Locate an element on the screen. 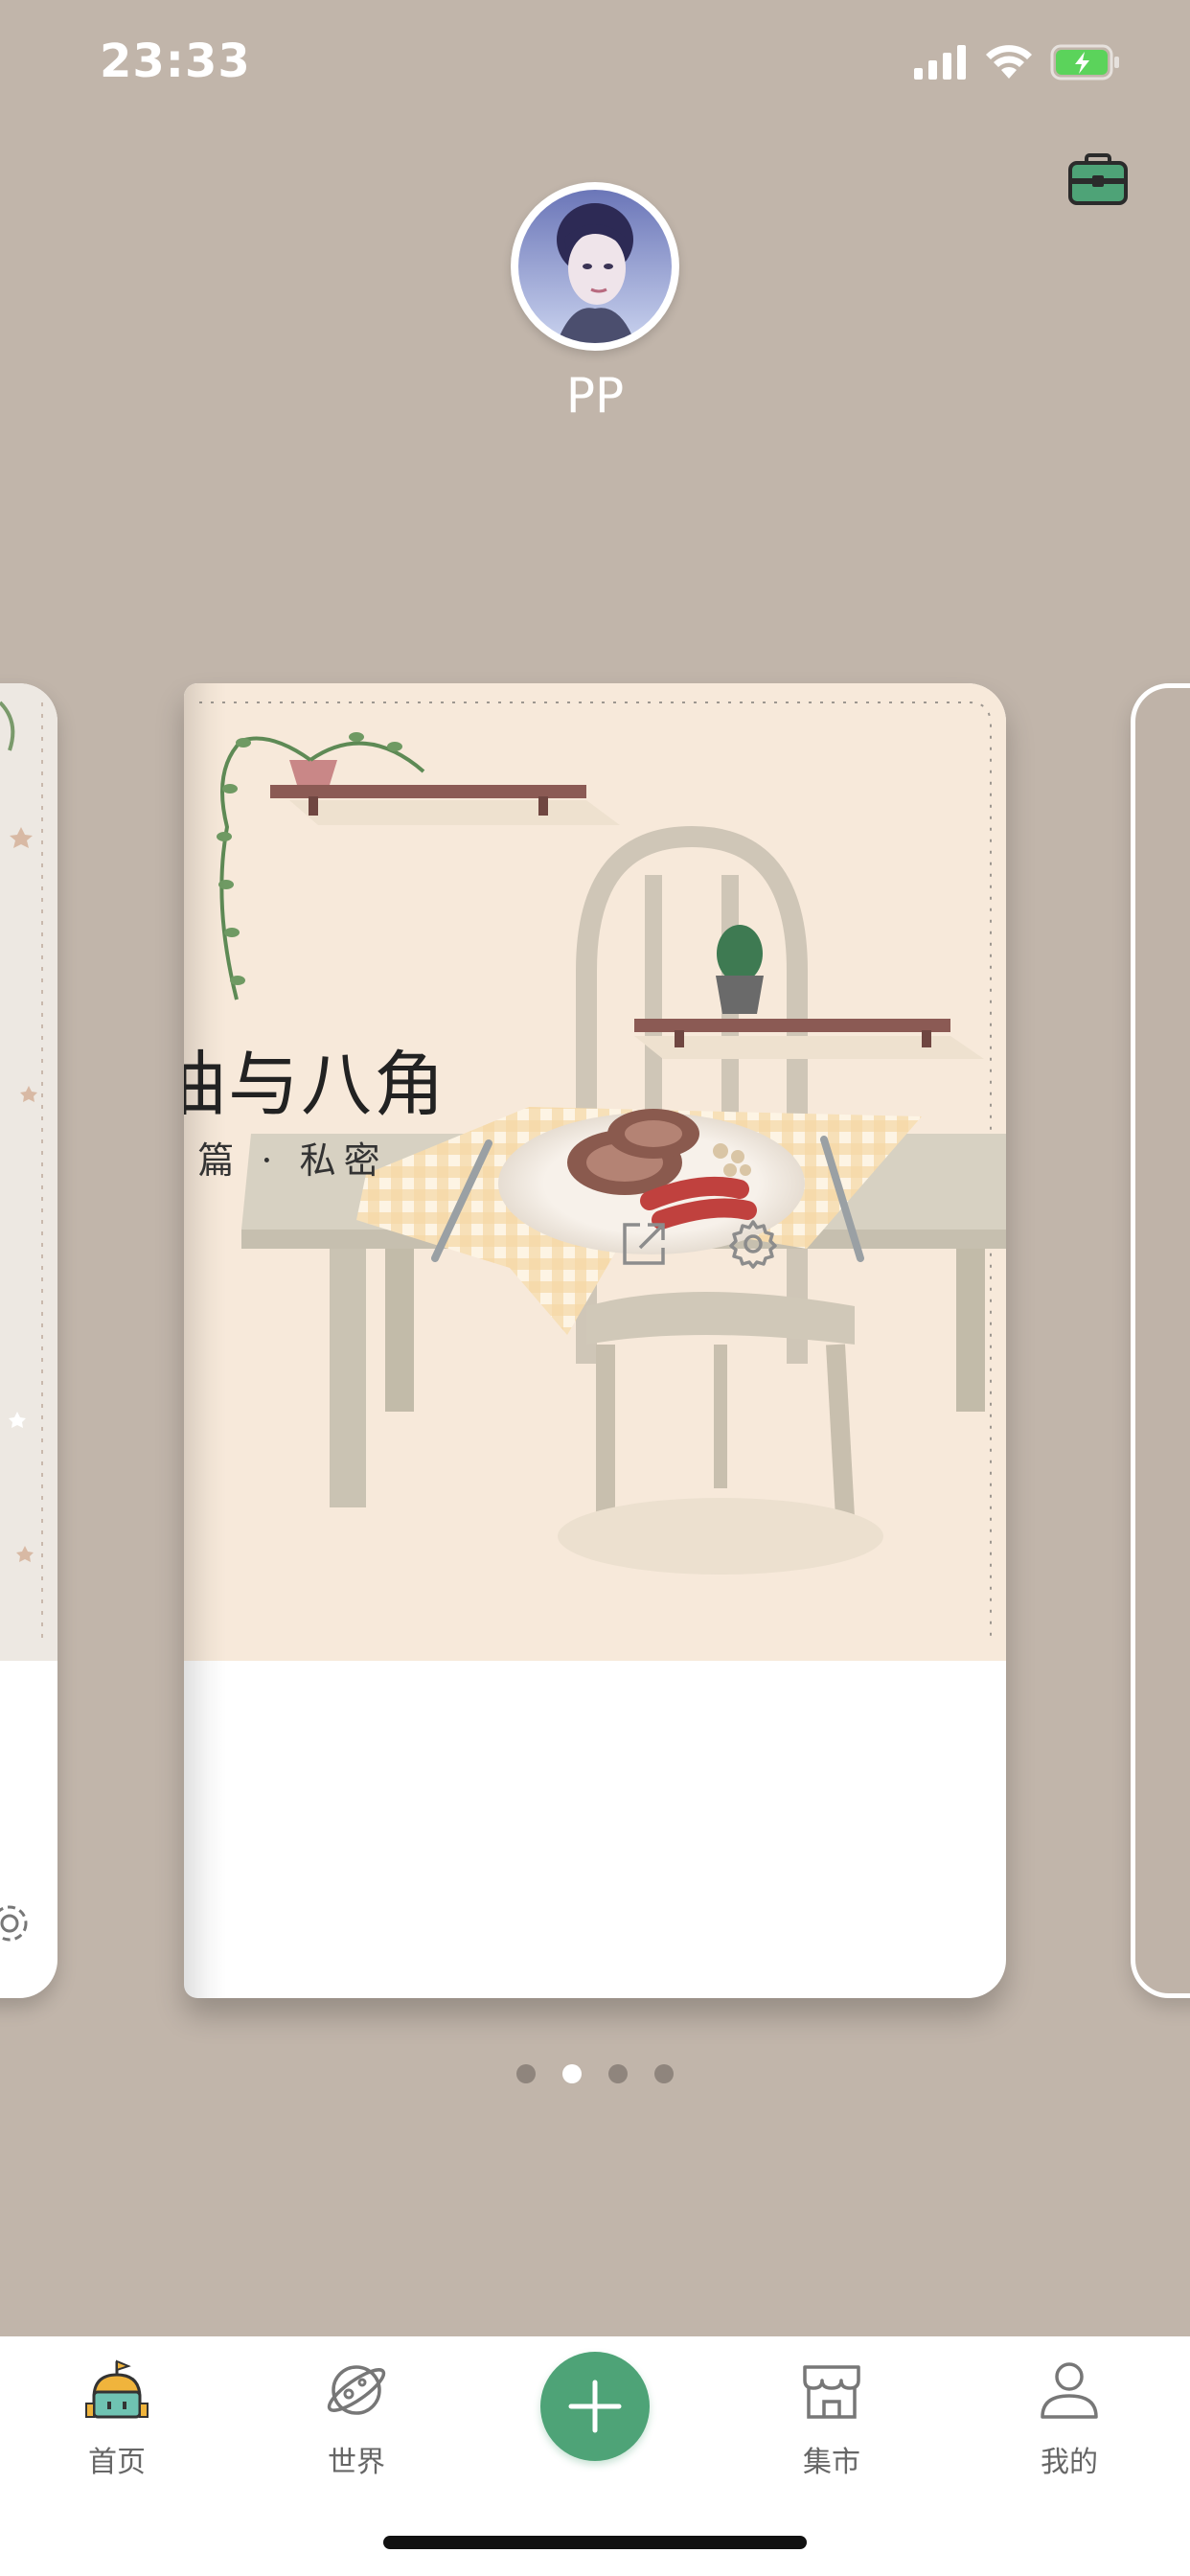 Image resolution: width=1190 pixels, height=2576 pixels. toolbox-button is located at coordinates (1098, 180).